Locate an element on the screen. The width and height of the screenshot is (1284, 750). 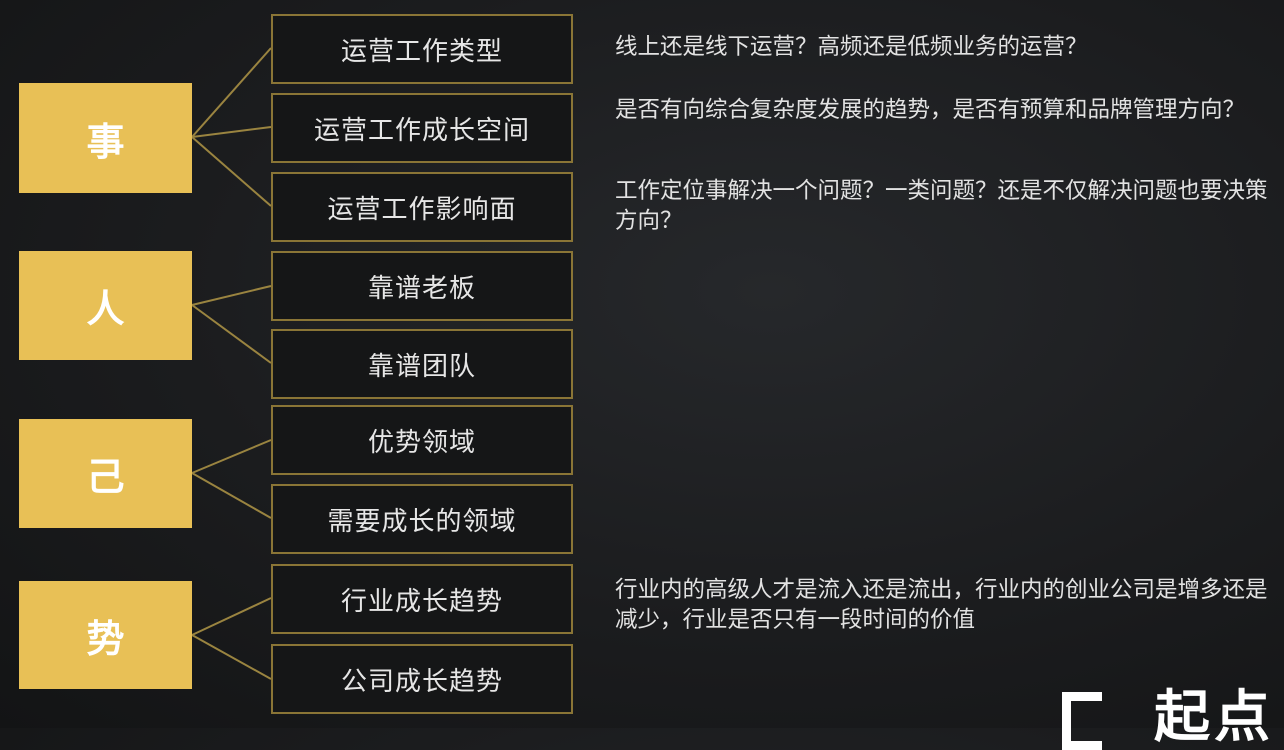
logo: 起点 is located at coordinates (1168, 719).